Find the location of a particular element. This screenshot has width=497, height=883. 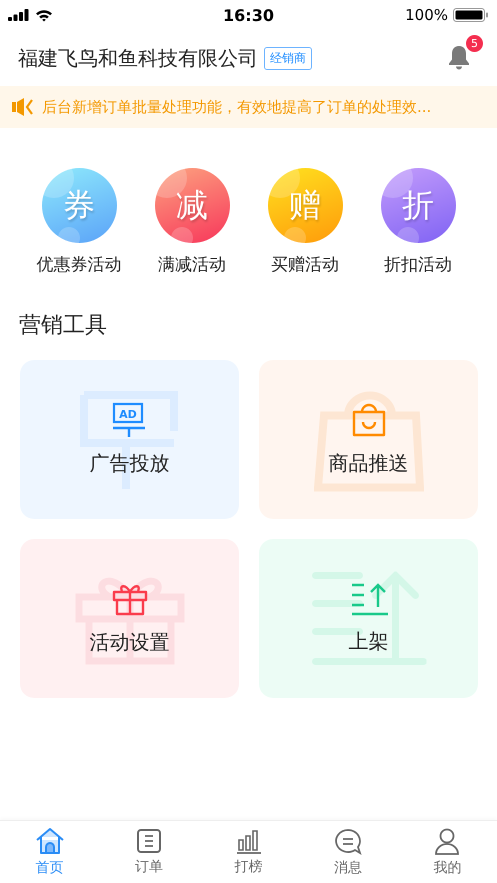

tab-item: 首页 is located at coordinates (50, 852).